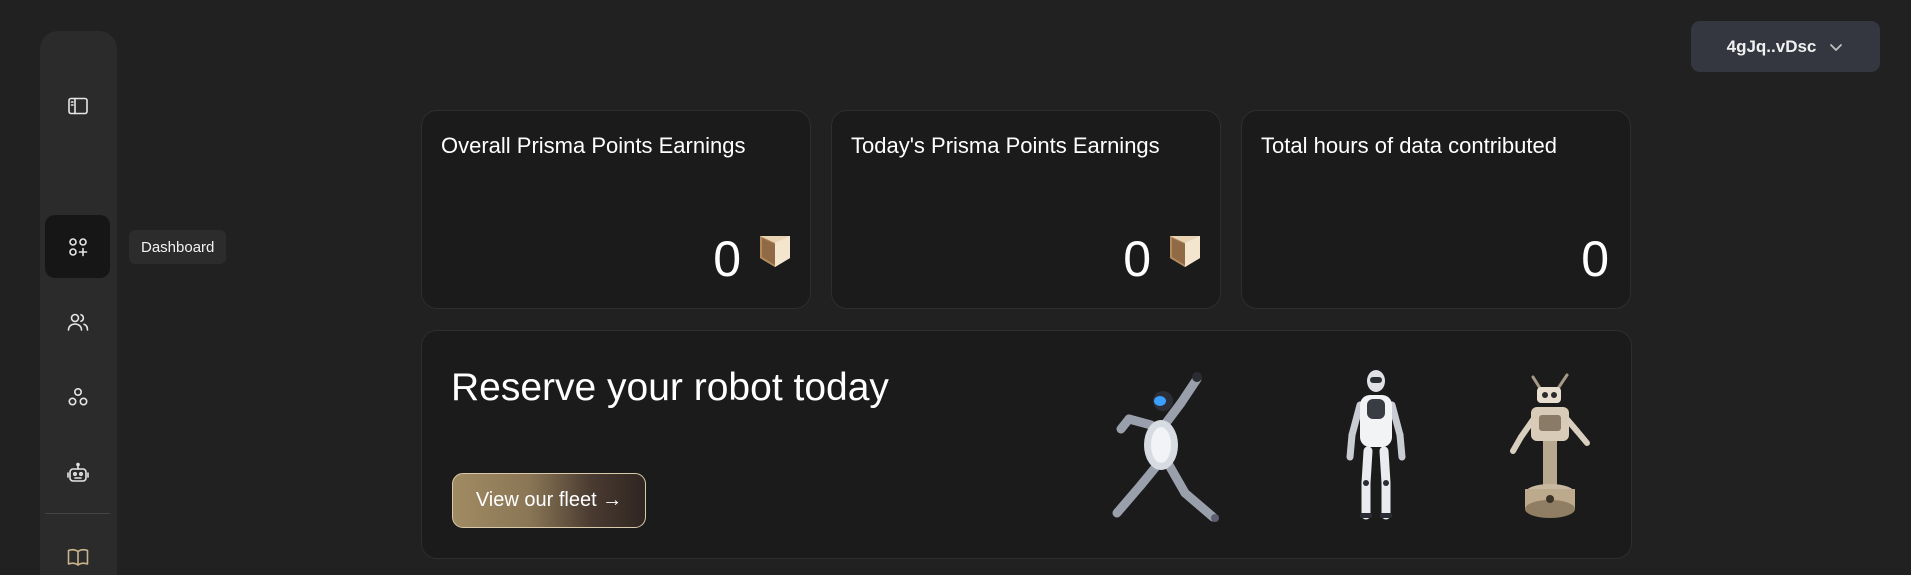  I want to click on dashboard-icon, so click(77, 246).